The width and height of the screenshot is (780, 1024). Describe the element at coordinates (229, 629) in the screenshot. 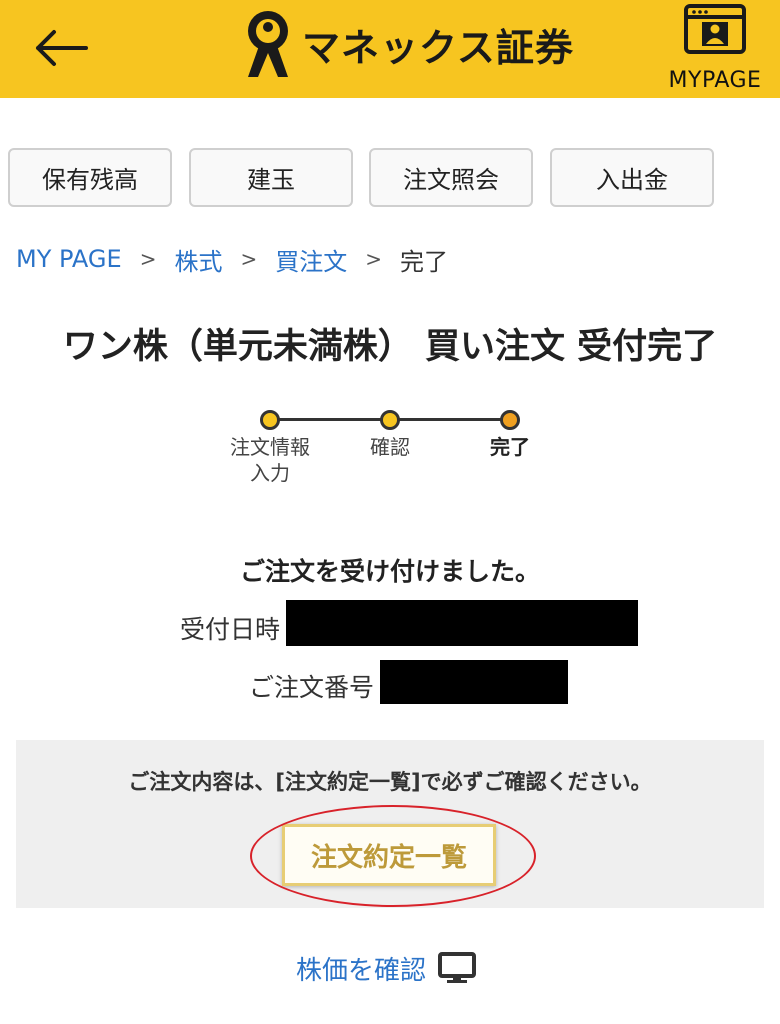

I see `received-datetime-label: 受付日時` at that location.